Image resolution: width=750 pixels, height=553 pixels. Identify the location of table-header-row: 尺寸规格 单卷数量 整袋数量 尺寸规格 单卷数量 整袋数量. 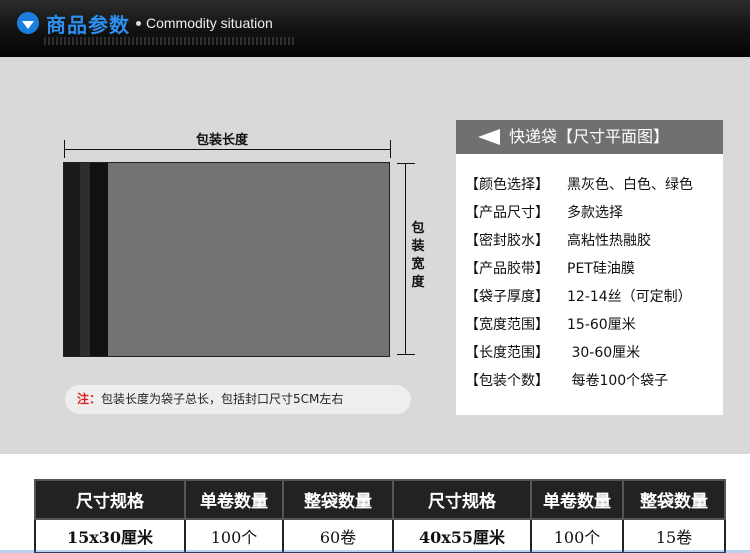
(380, 499).